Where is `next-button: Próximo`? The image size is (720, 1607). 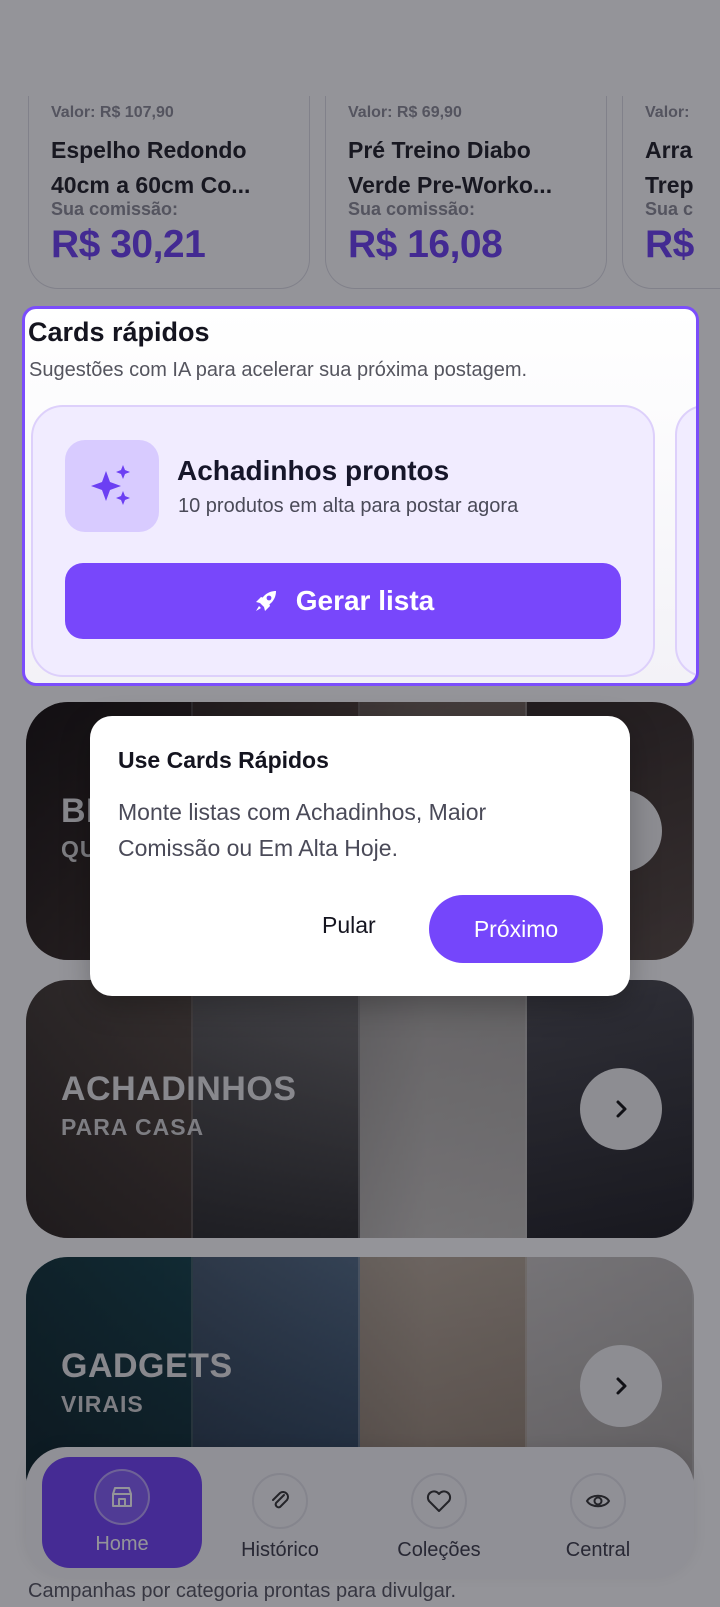 next-button: Próximo is located at coordinates (516, 929).